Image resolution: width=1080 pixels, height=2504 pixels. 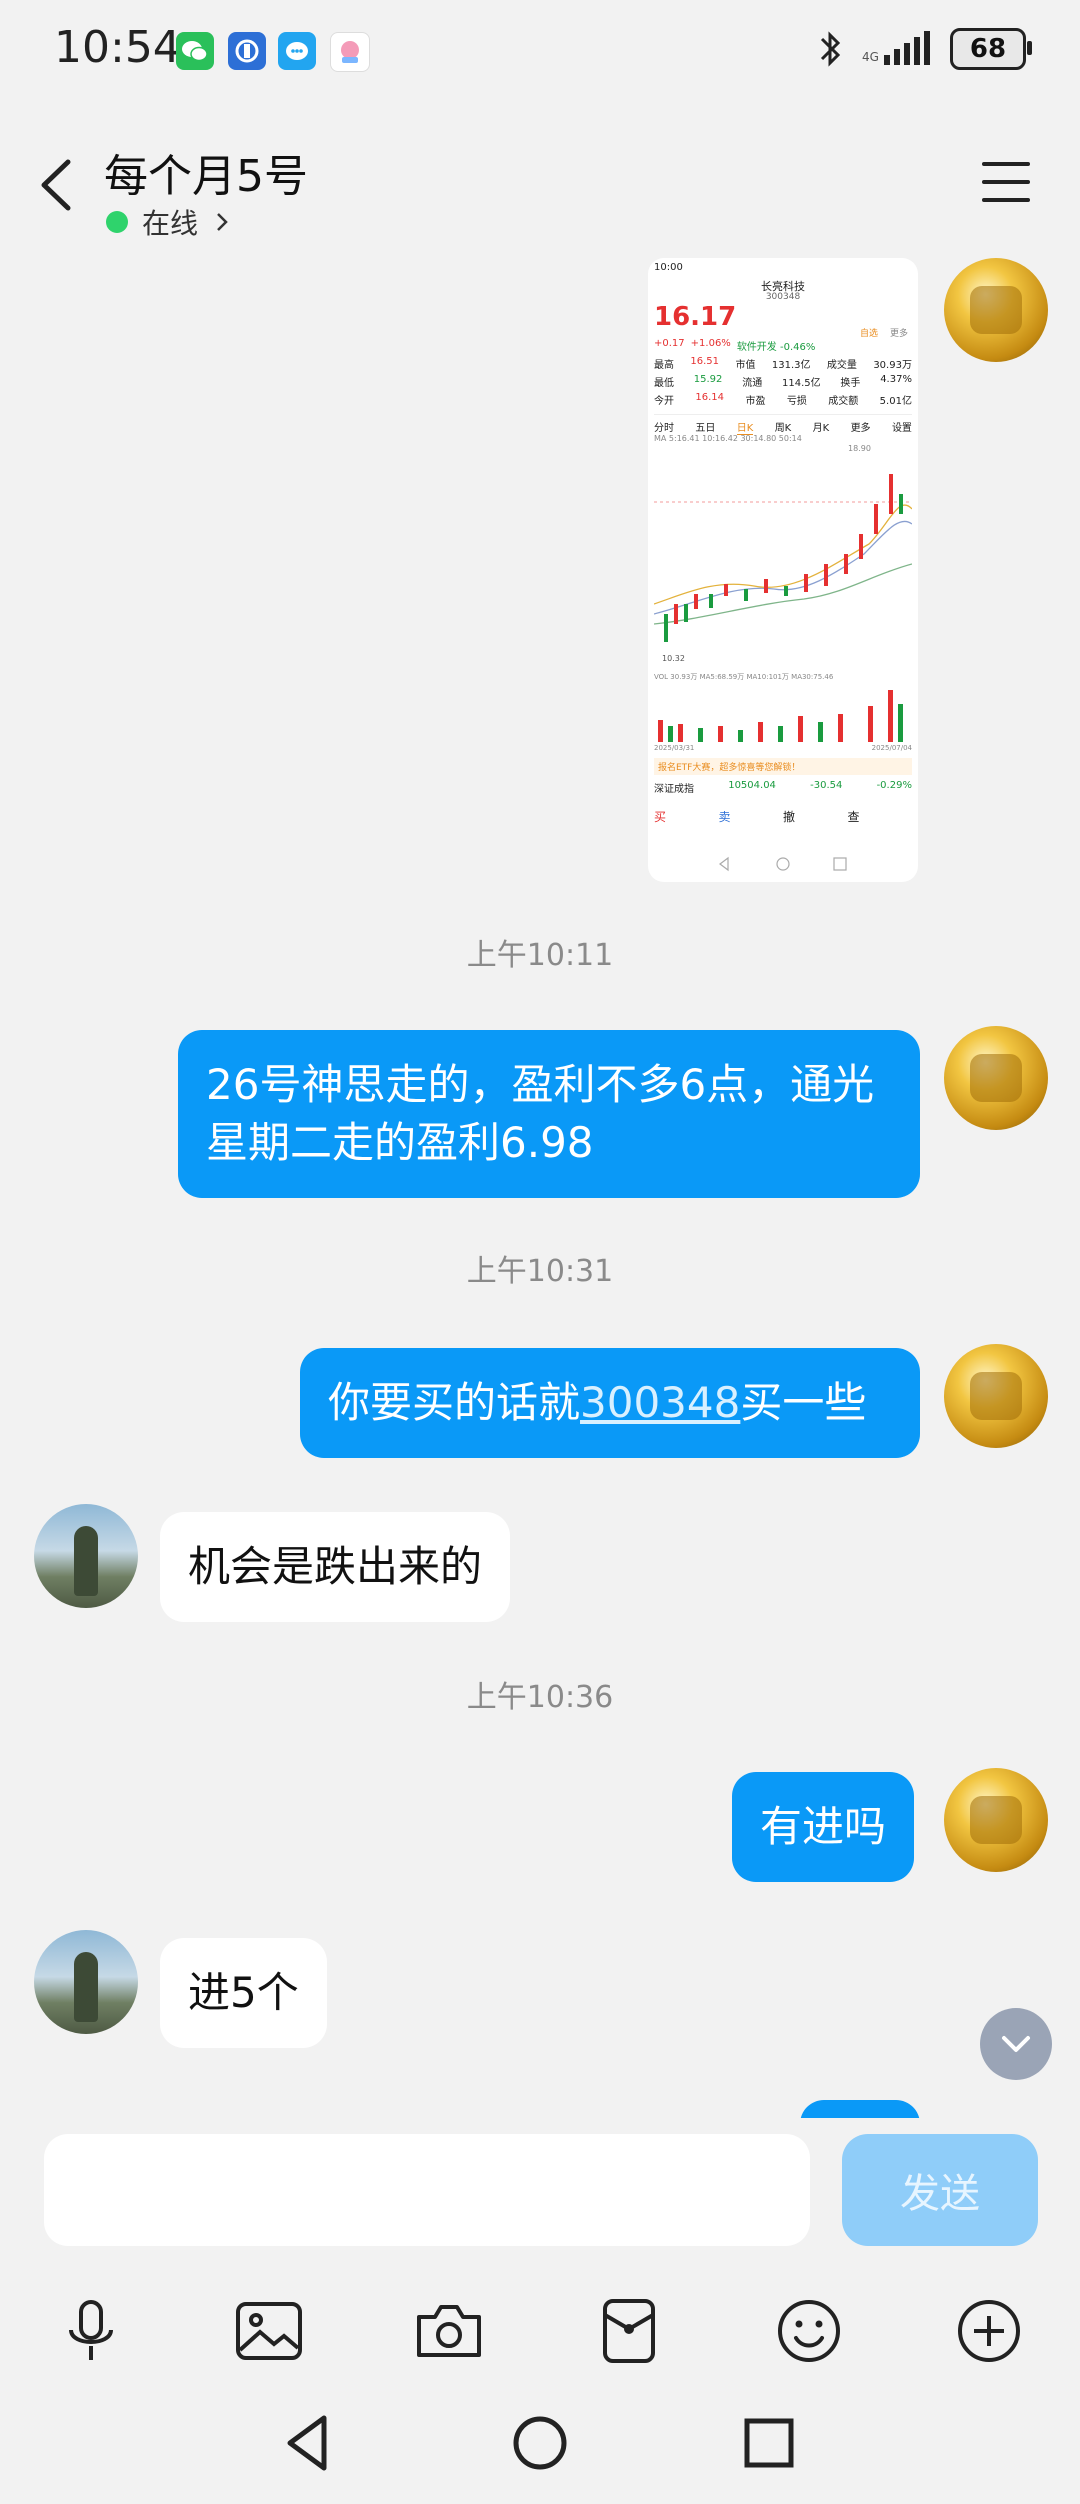 What do you see at coordinates (58, 185) in the screenshot?
I see `back-arrow-icon` at bounding box center [58, 185].